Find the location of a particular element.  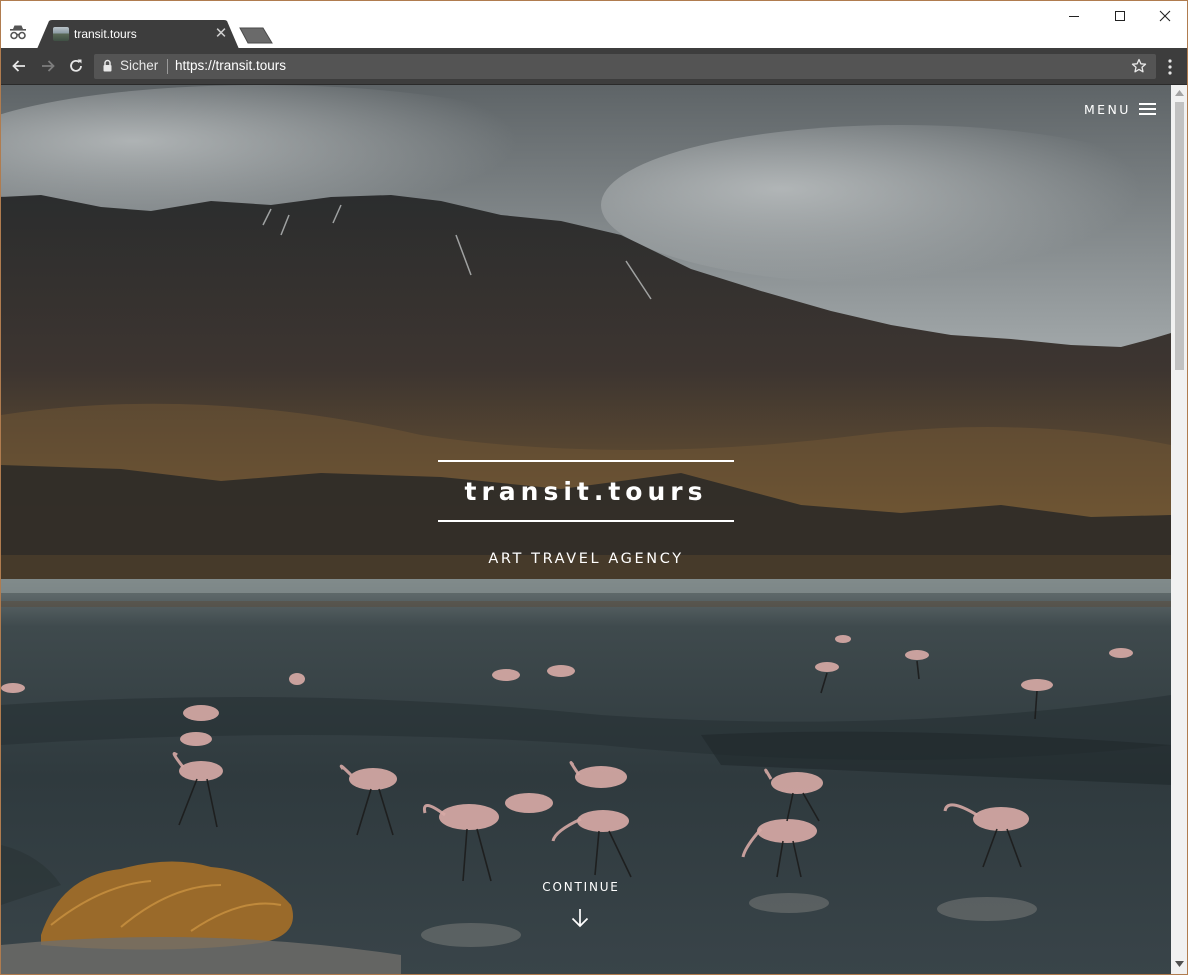

menu-button: MENU is located at coordinates (1120, 109).